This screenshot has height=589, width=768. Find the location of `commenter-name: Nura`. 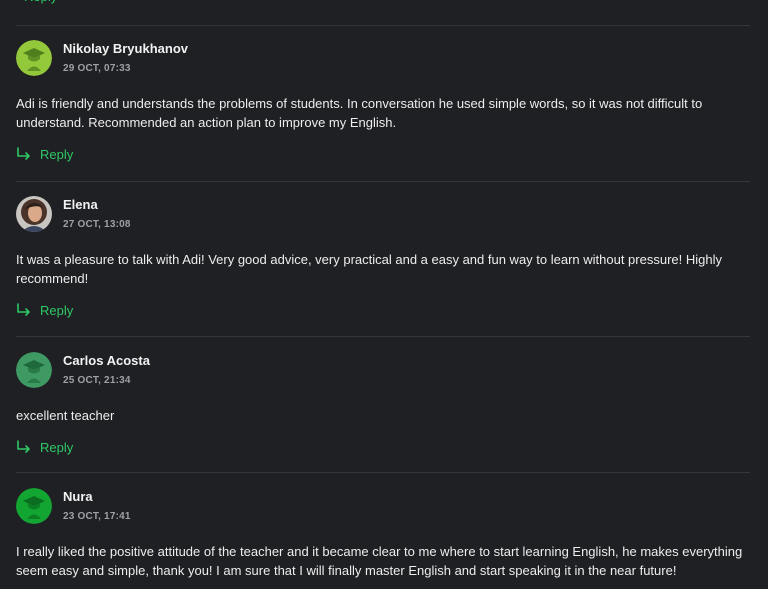

commenter-name: Nura is located at coordinates (97, 497).